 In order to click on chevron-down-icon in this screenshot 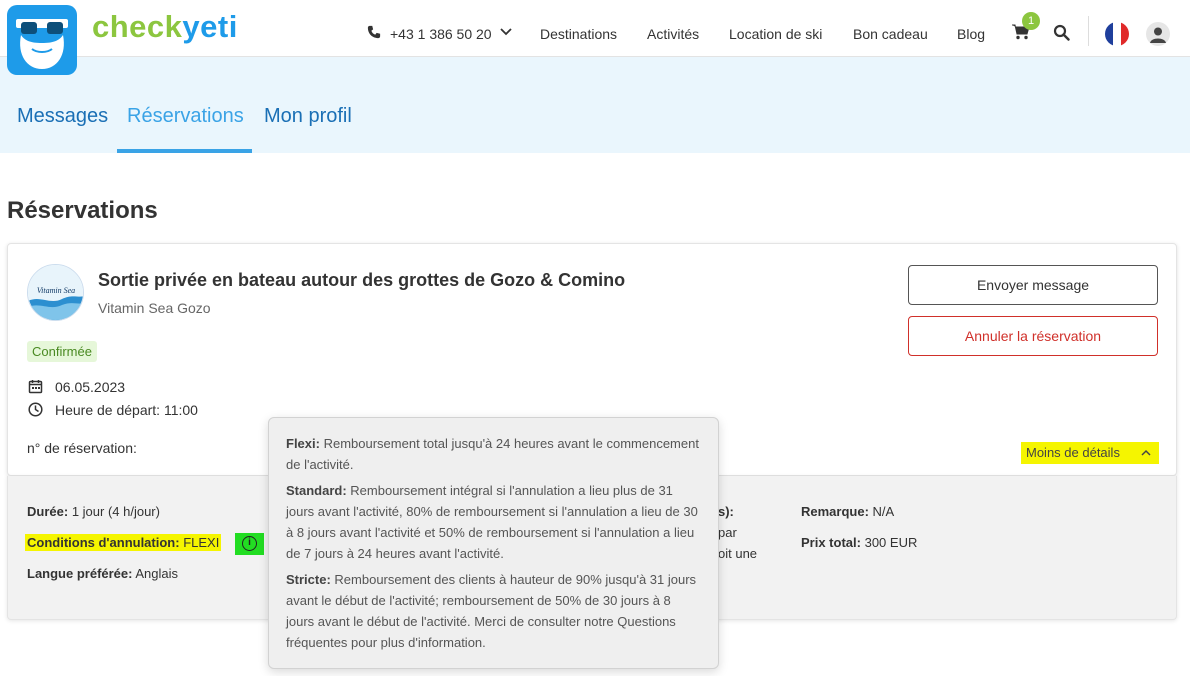, I will do `click(506, 32)`.